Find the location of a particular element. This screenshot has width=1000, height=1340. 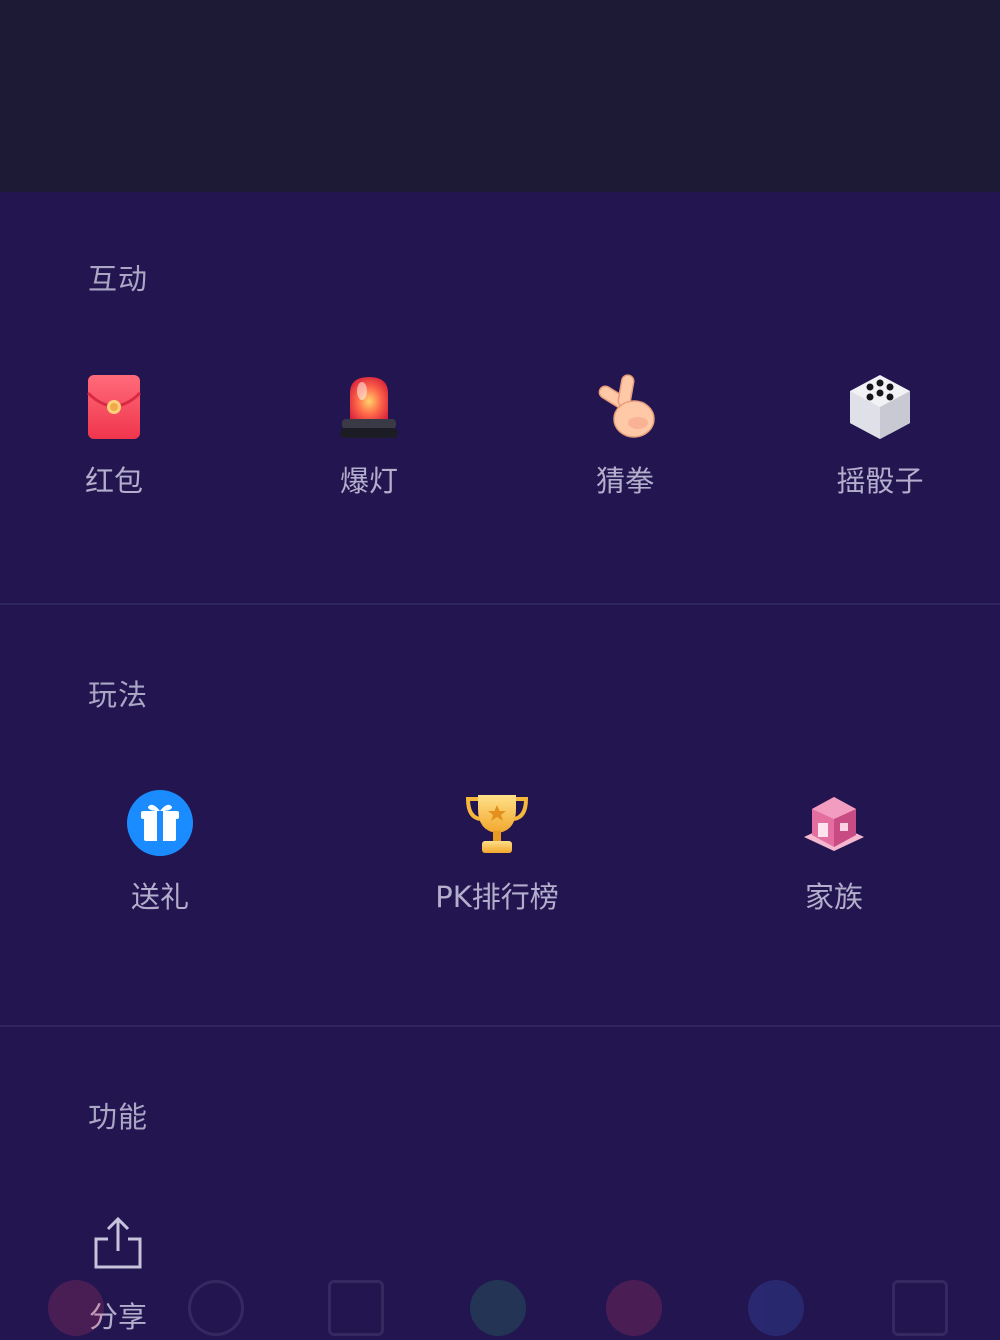

siren-lamp-icon is located at coordinates (369, 407).